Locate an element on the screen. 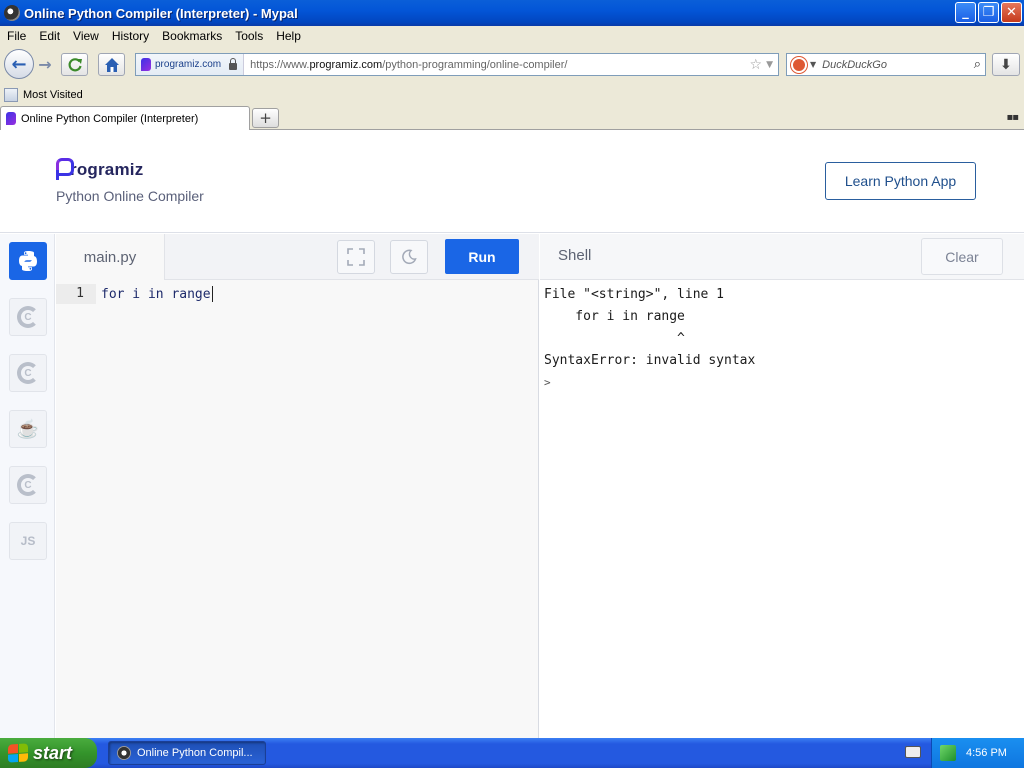  tab-label: Online Python Compiler (Interpreter) is located at coordinates (110, 118).